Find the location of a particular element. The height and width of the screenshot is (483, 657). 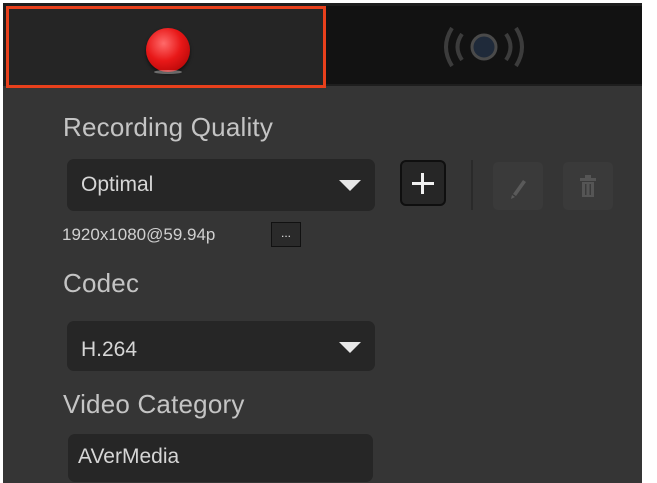

recording-quality-value: Optimal is located at coordinates (117, 184).